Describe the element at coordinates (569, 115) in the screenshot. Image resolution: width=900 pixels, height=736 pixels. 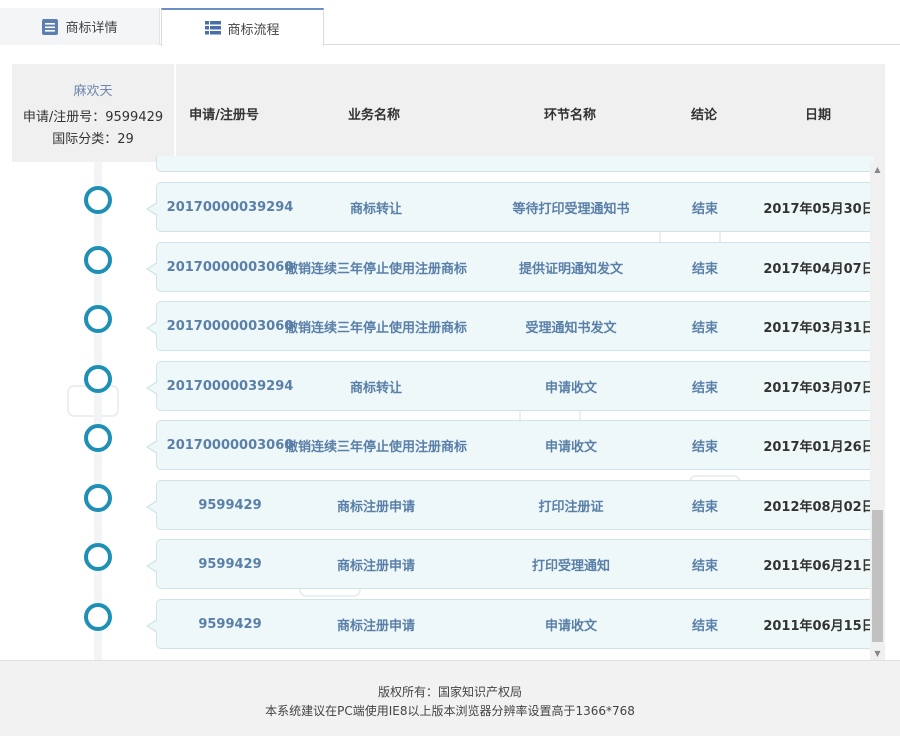
I see `header-stage-name: 环节名称` at that location.